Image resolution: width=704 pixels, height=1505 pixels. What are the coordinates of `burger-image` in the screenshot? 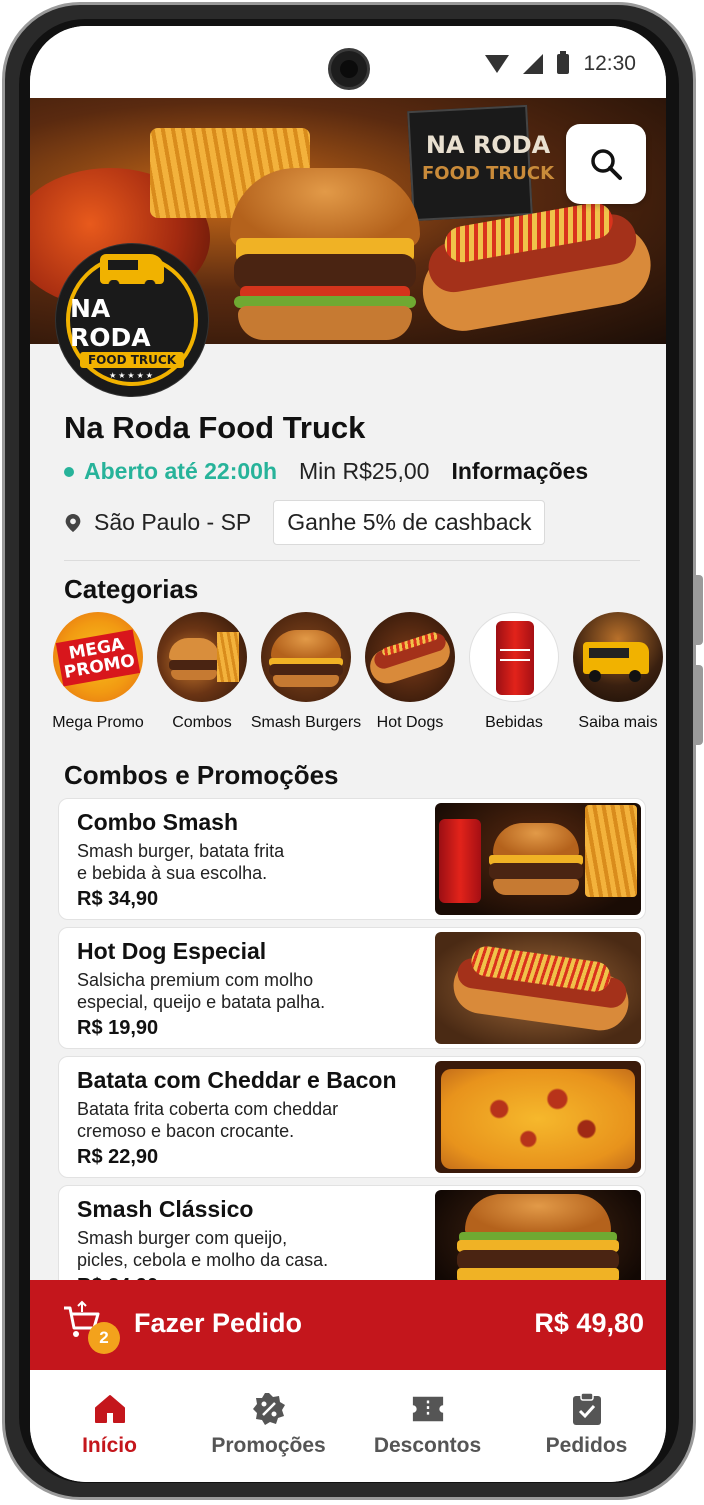 It's located at (325, 256).